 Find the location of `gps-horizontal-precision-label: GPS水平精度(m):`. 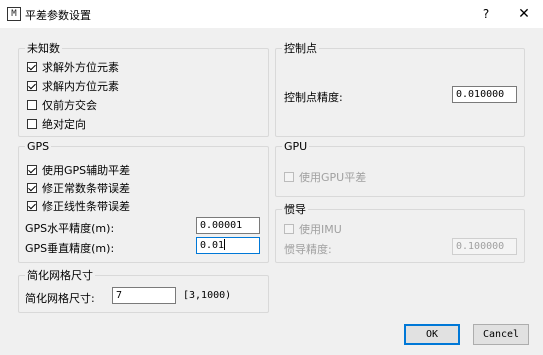

gps-horizontal-precision-label: GPS水平精度(m): is located at coordinates (70, 228).